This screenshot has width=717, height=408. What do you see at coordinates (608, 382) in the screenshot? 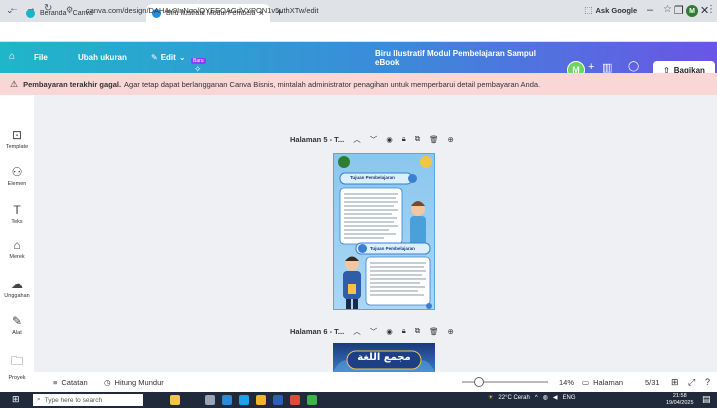
I see `pages-label: Halaman` at bounding box center [608, 382].